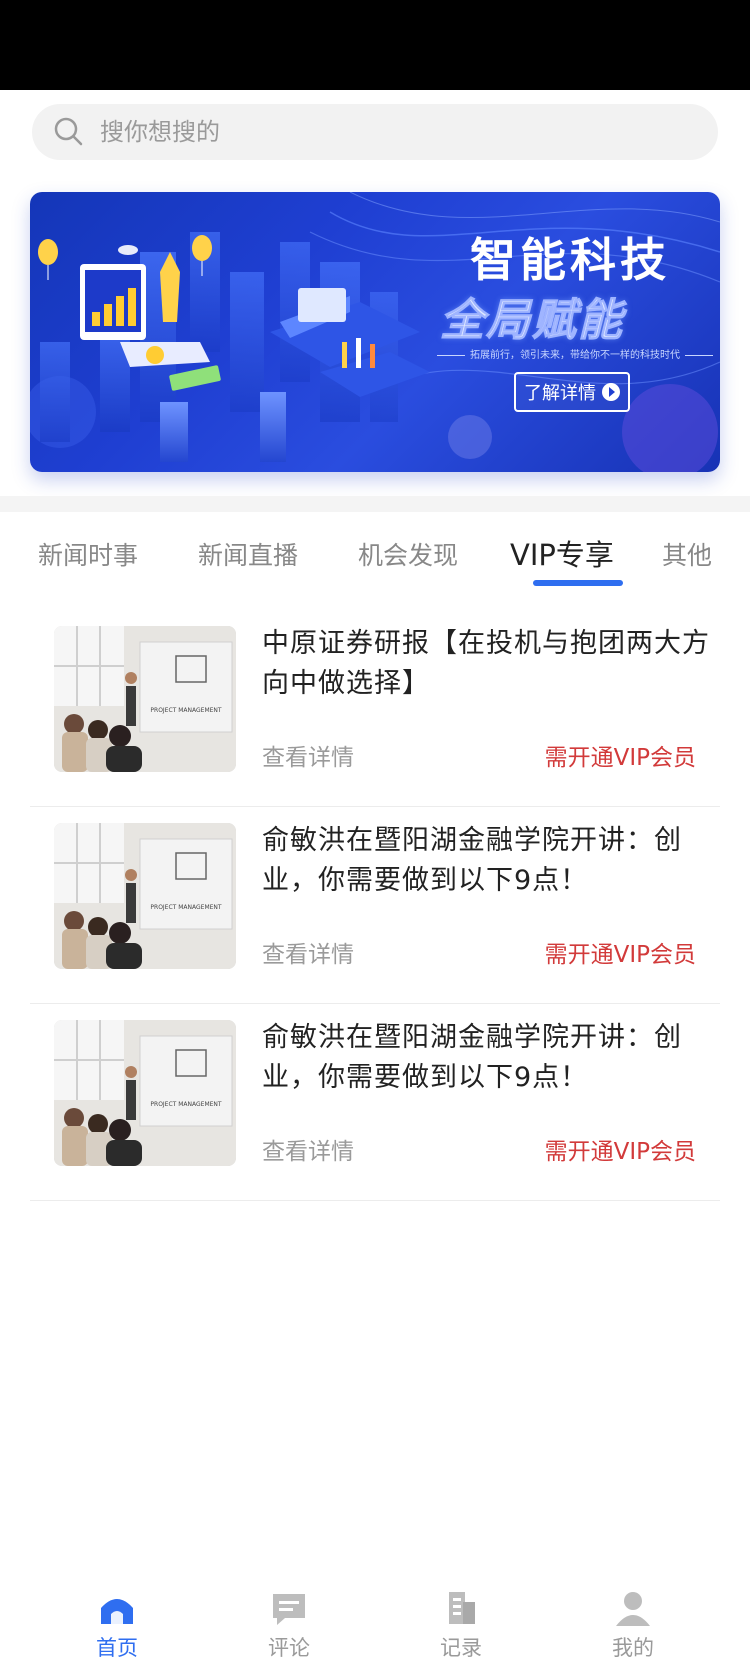  I want to click on search-bar, so click(375, 132).